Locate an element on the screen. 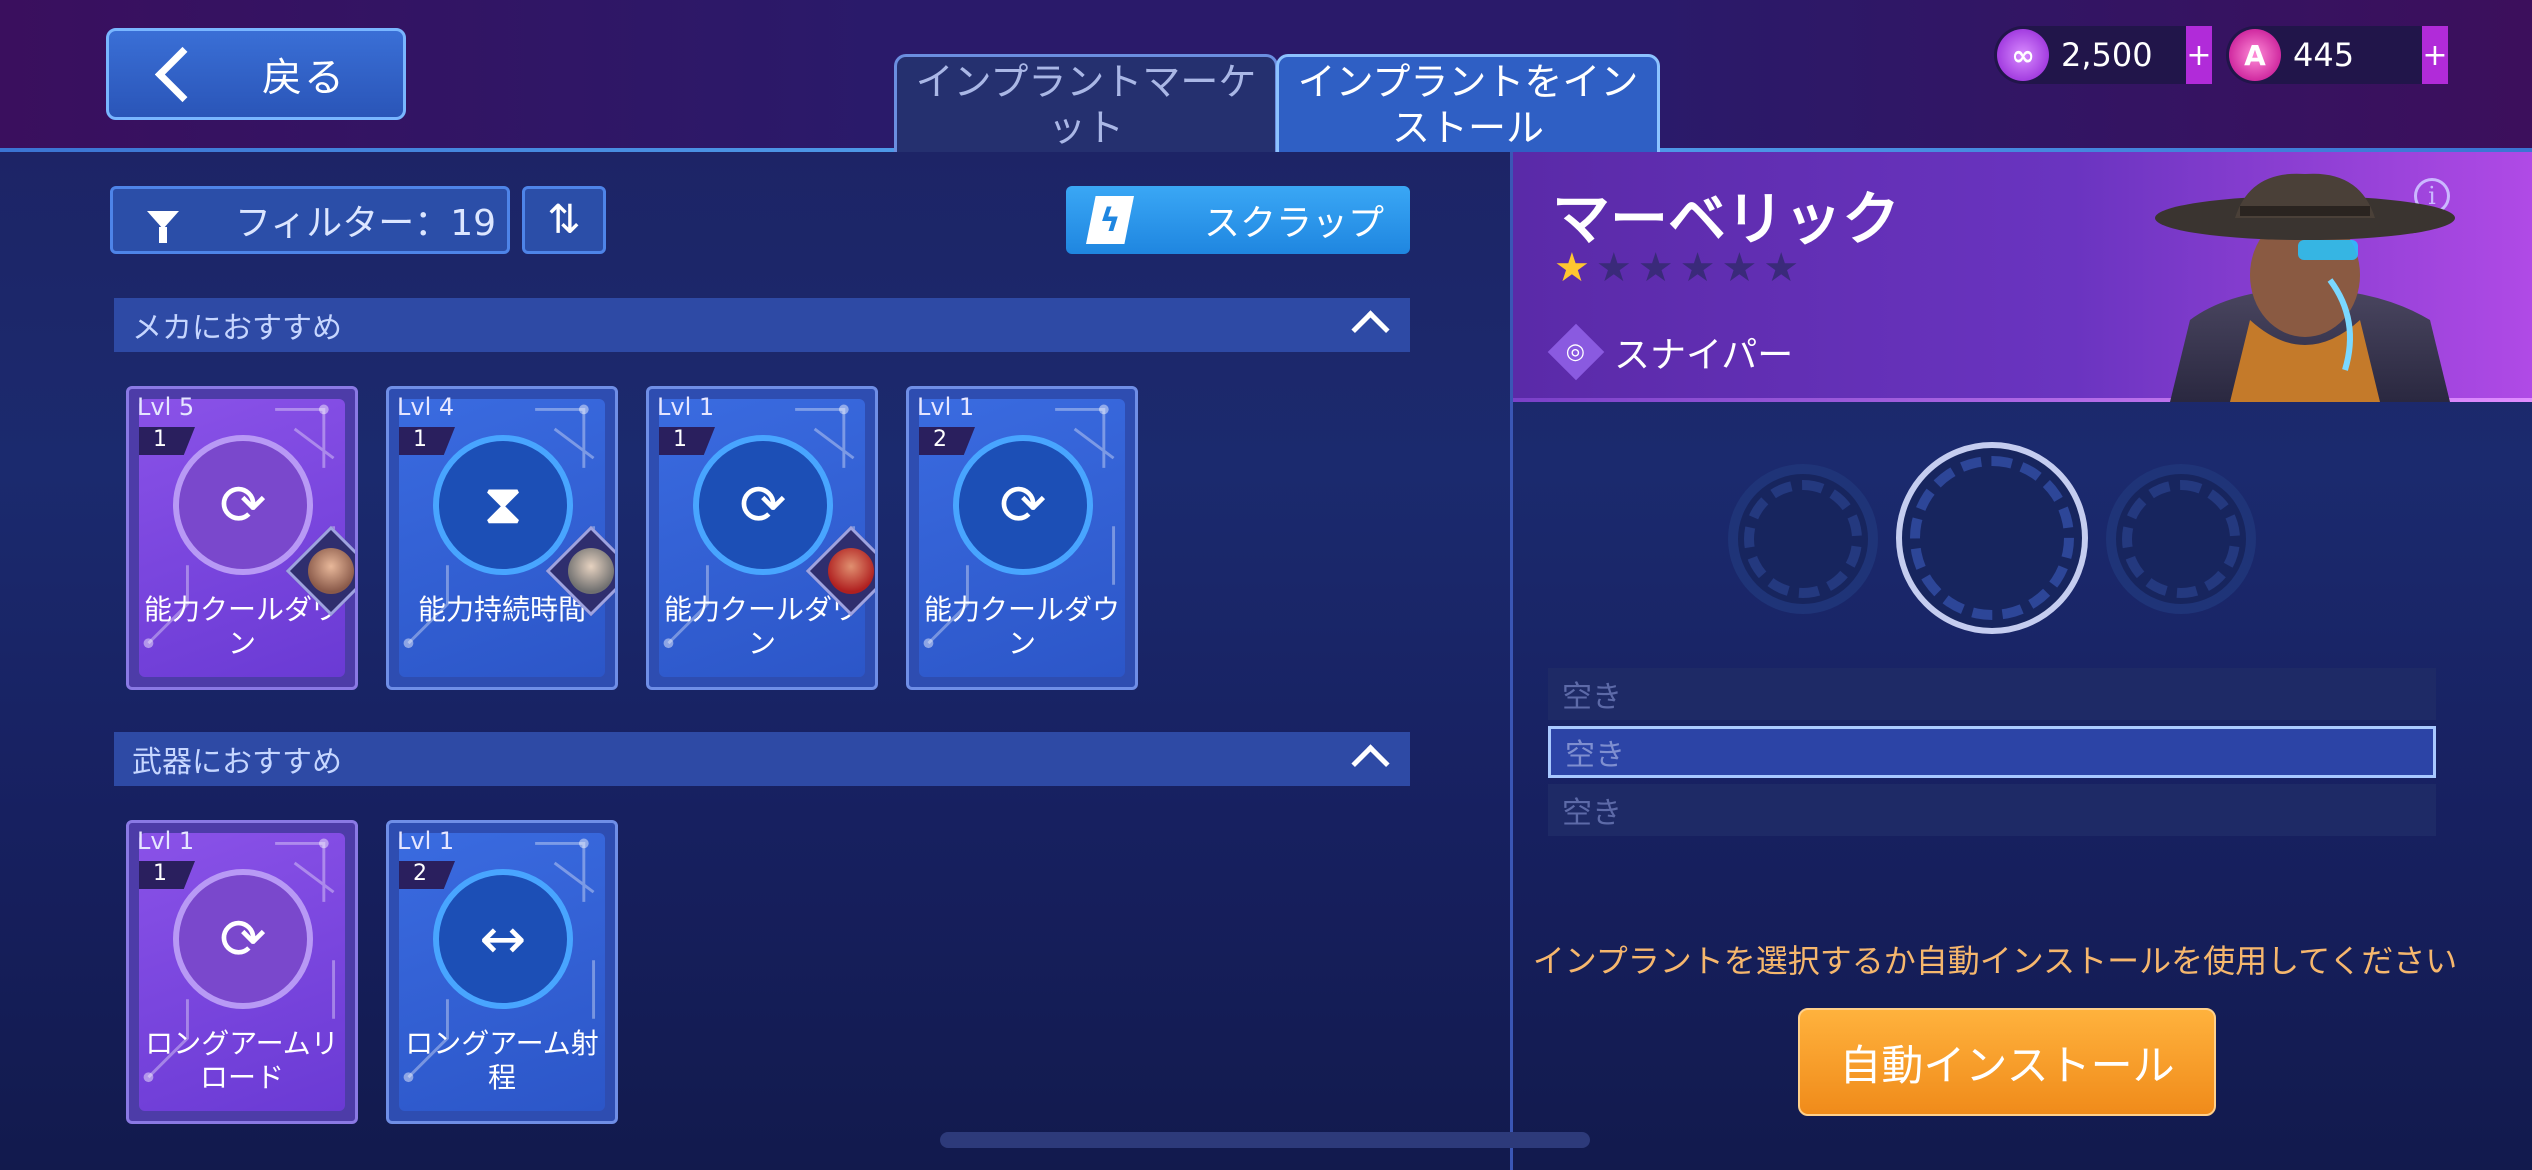 The image size is (2532, 1170). sort-button: ⇅ is located at coordinates (564, 220).